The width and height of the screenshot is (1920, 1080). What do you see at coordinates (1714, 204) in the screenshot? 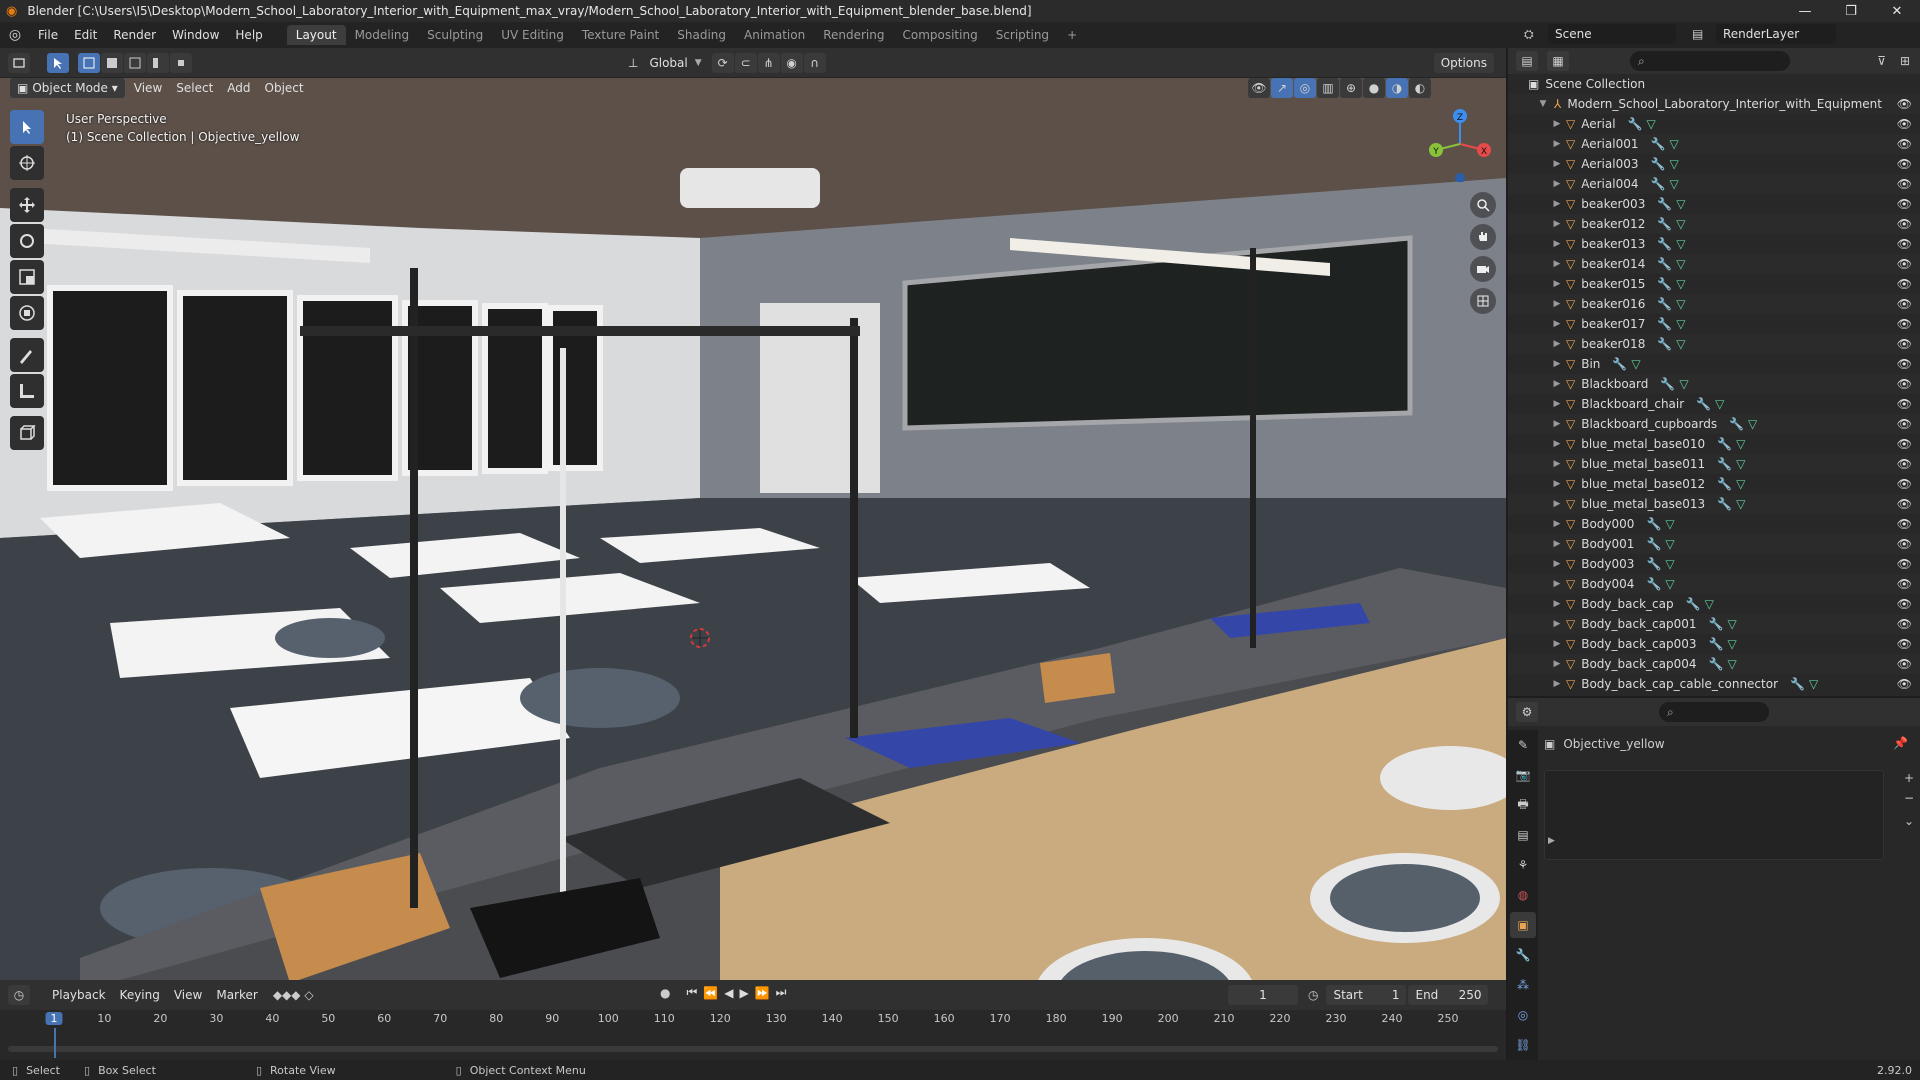
I see `outliner-object-row: ▶ ▽ beaker003 🔧 ▽ 👁` at bounding box center [1714, 204].